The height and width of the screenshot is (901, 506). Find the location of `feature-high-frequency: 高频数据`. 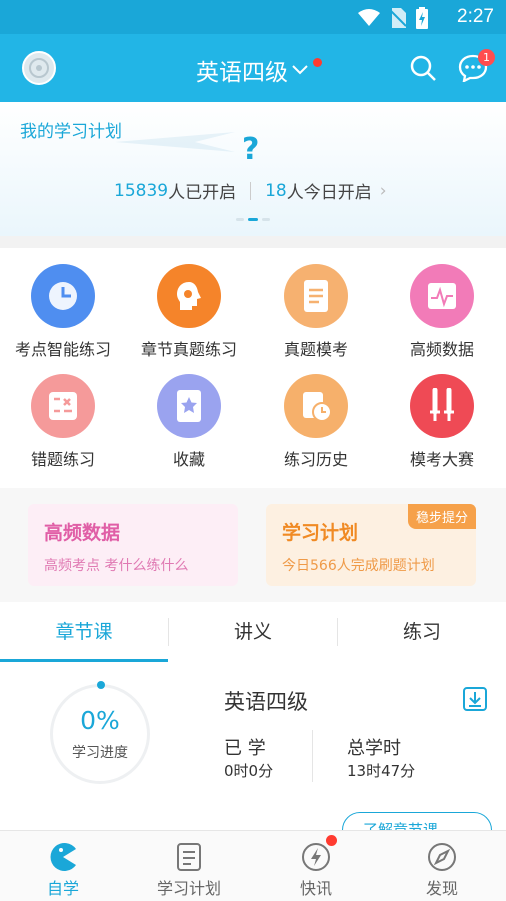

feature-high-frequency: 高频数据 is located at coordinates (442, 312).